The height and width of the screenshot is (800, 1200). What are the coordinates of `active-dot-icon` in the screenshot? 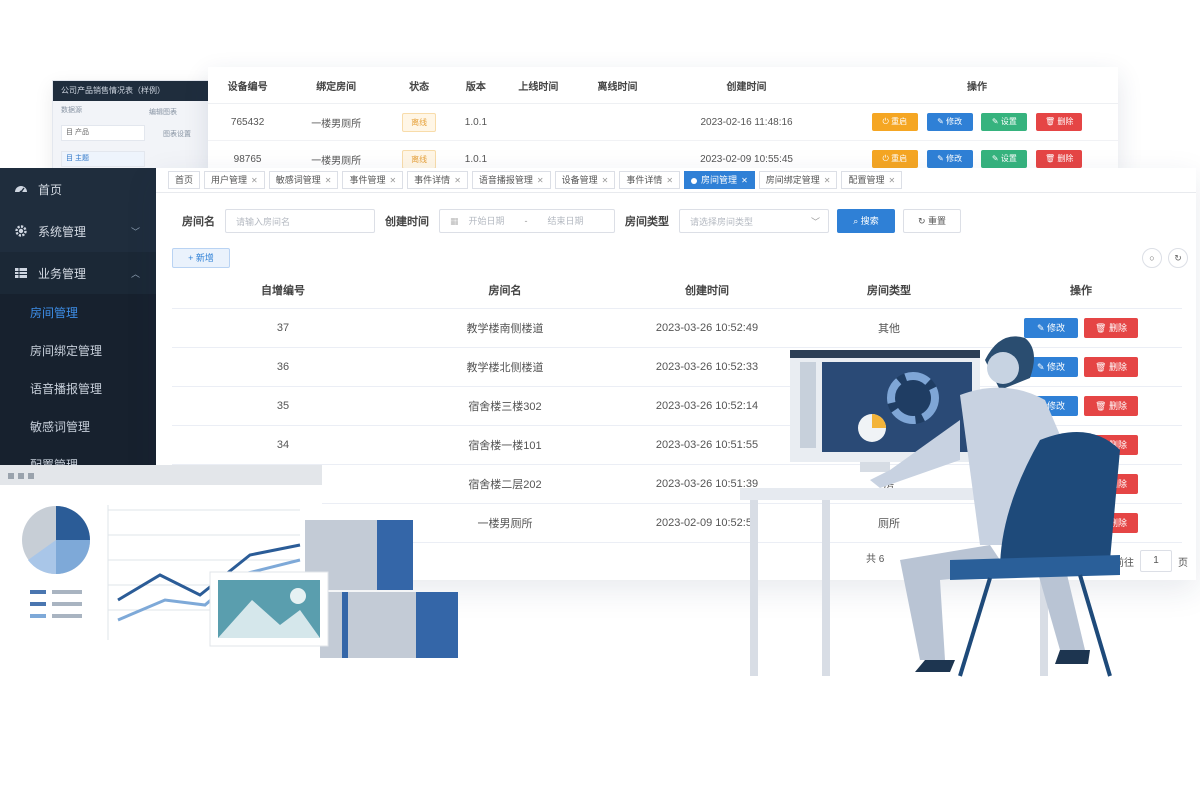 It's located at (694, 180).